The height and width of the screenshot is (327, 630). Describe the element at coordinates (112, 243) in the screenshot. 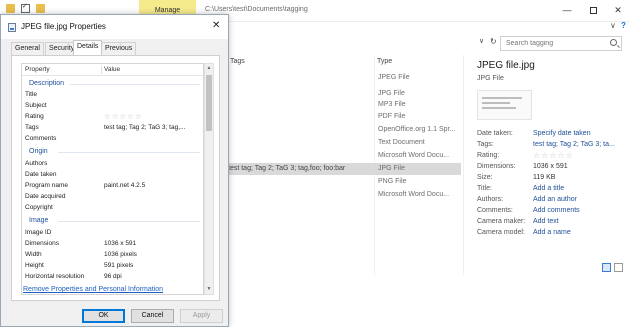

I see `property-row-dimensions: Dimensions 1036 x 591` at that location.